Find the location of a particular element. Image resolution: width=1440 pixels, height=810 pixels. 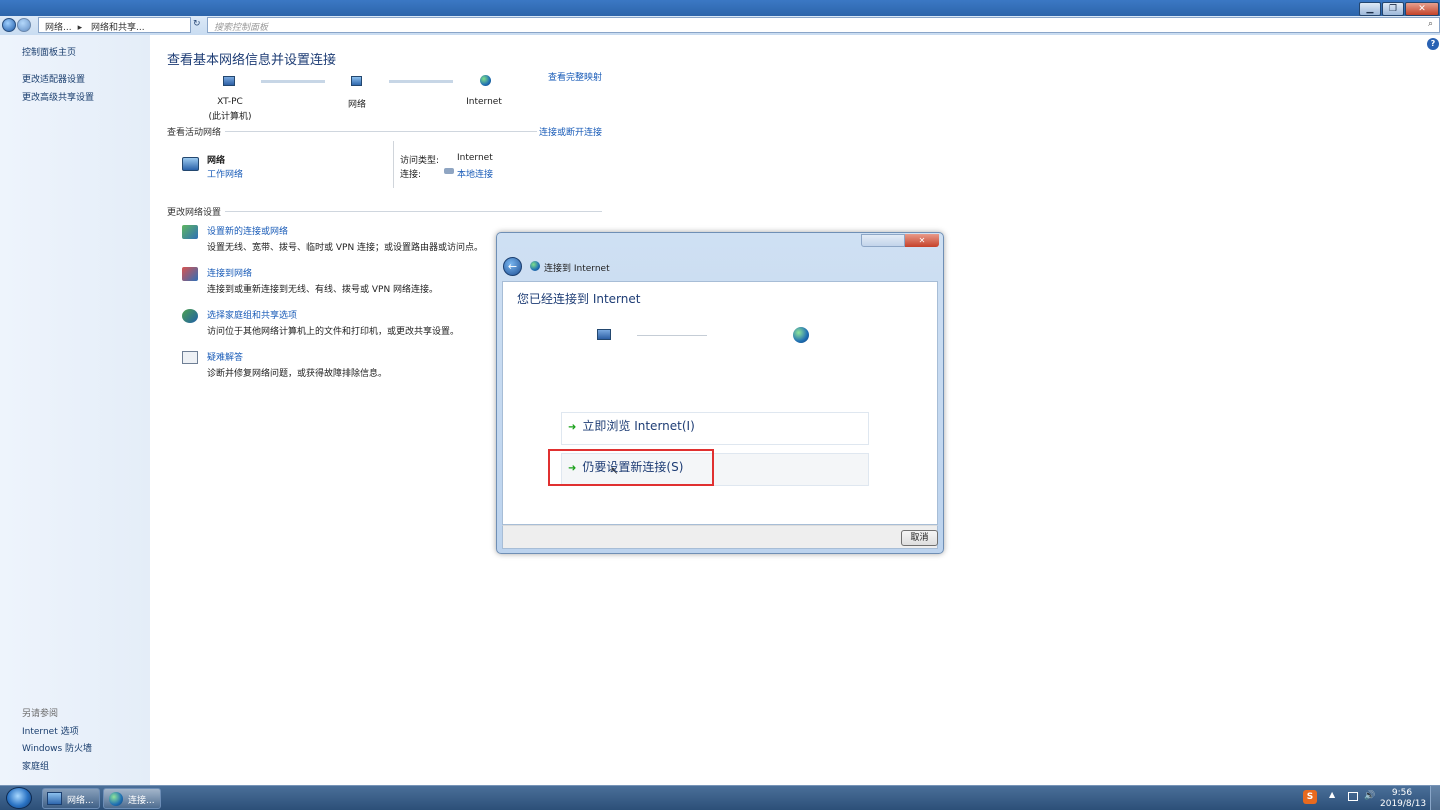

access-type-label: 访问类型: is located at coordinates (420, 161).